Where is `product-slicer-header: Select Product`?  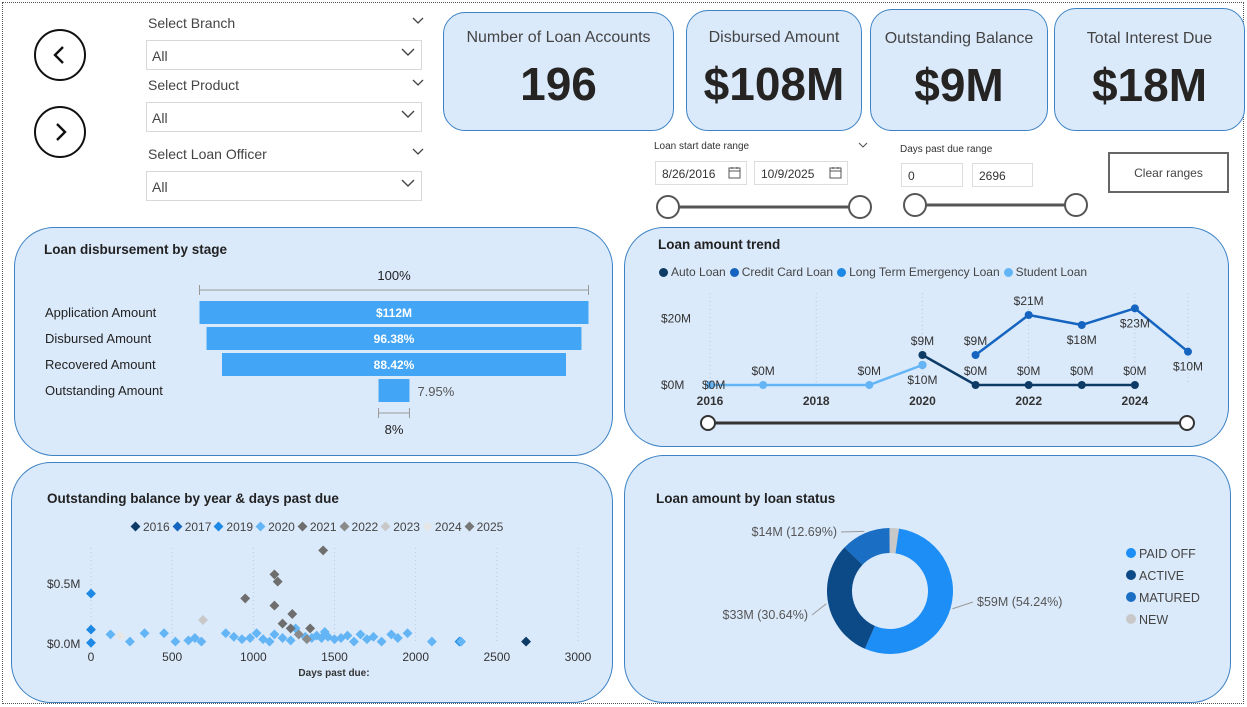
product-slicer-header: Select Product is located at coordinates (286, 88).